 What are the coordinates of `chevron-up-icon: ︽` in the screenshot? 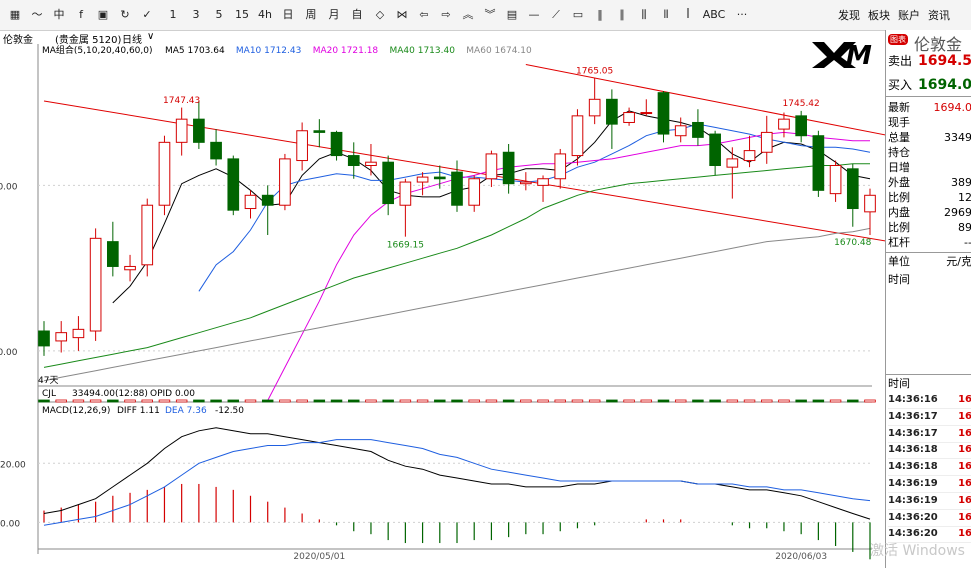 It's located at (468, 15).